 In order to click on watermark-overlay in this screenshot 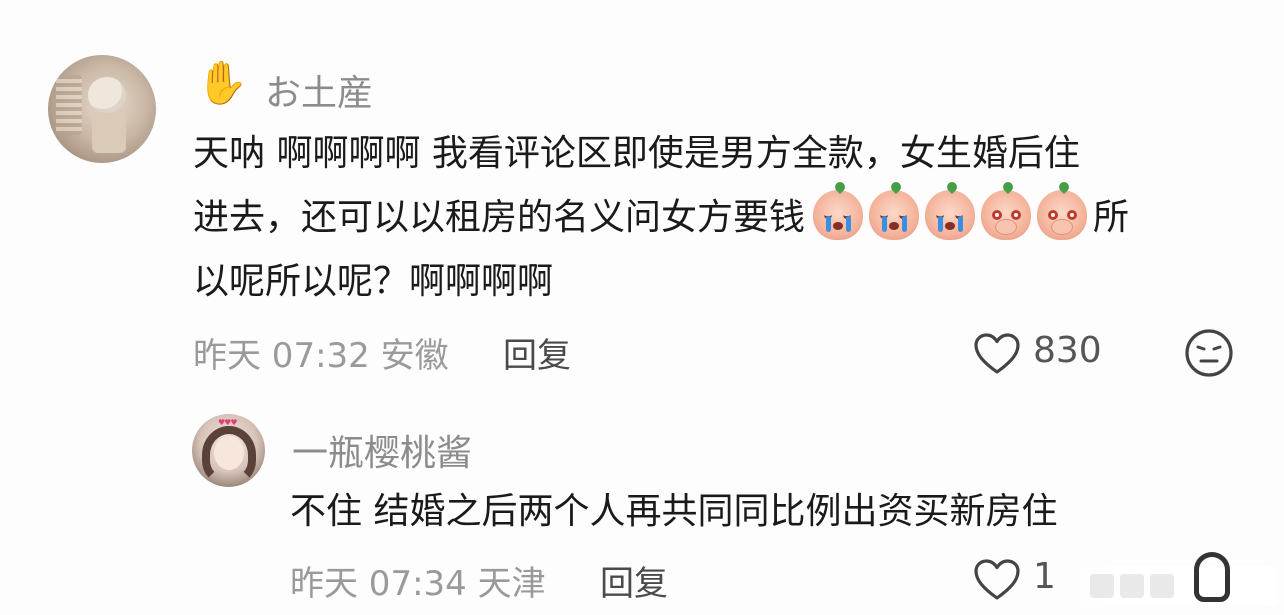, I will do `click(1178, 586)`.